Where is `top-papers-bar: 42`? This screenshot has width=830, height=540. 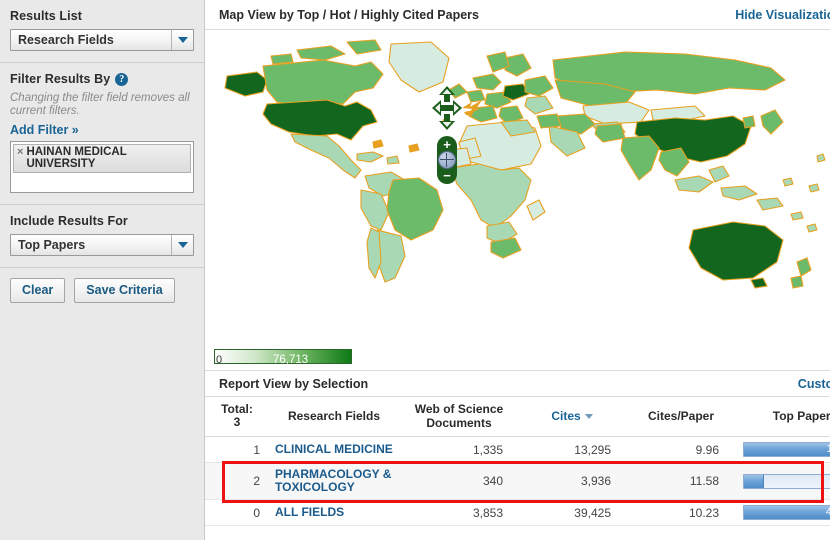 top-papers-bar: 42 is located at coordinates (786, 512).